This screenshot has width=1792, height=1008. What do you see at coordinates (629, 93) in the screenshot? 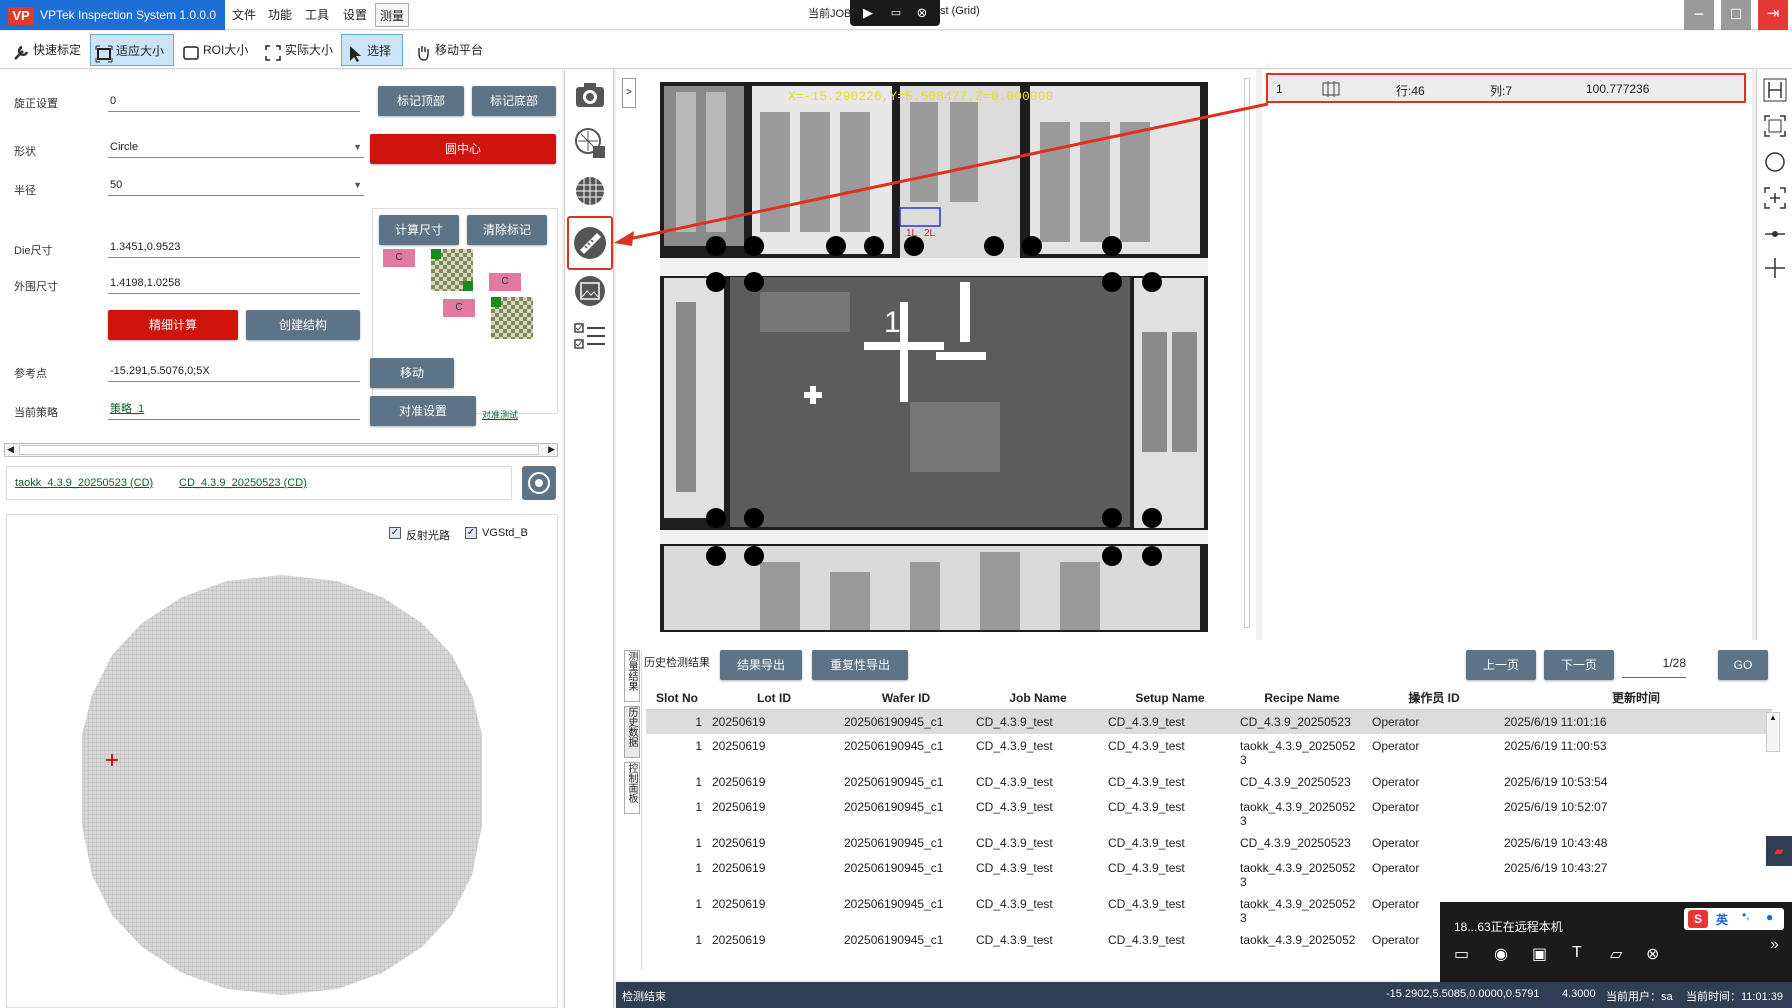
I see `expand-panel-button: >` at bounding box center [629, 93].